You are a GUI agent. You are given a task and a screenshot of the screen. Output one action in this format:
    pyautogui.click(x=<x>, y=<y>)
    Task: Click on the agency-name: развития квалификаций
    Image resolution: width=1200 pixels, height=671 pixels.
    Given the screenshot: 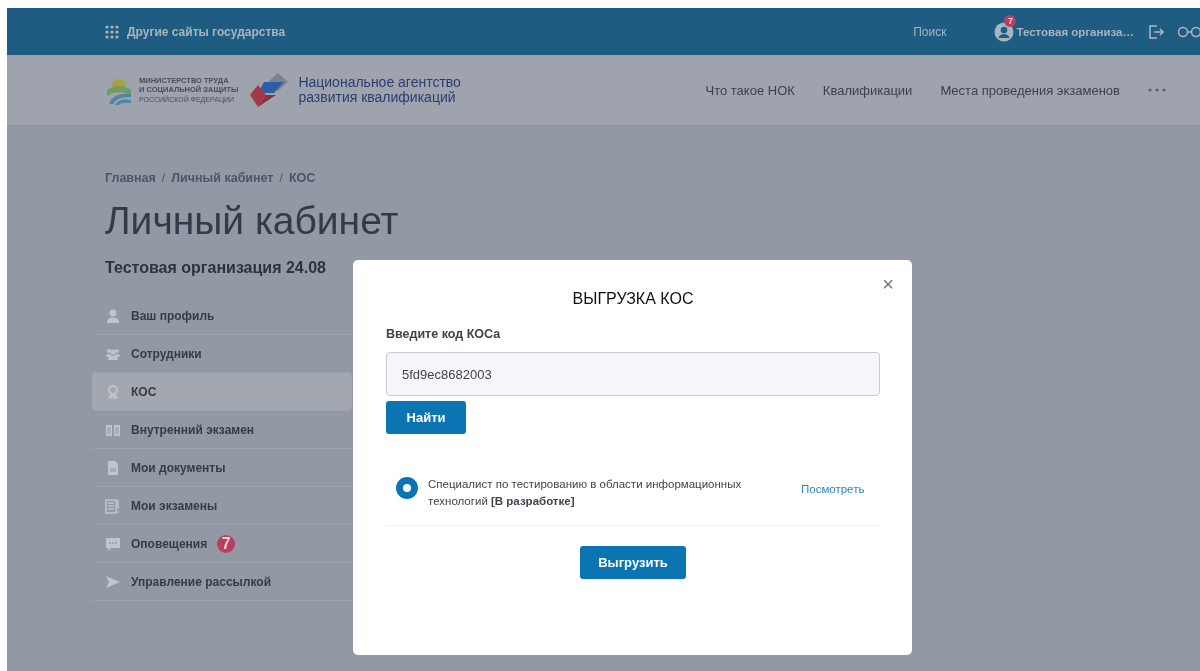 What is the action you would take?
    pyautogui.click(x=377, y=98)
    